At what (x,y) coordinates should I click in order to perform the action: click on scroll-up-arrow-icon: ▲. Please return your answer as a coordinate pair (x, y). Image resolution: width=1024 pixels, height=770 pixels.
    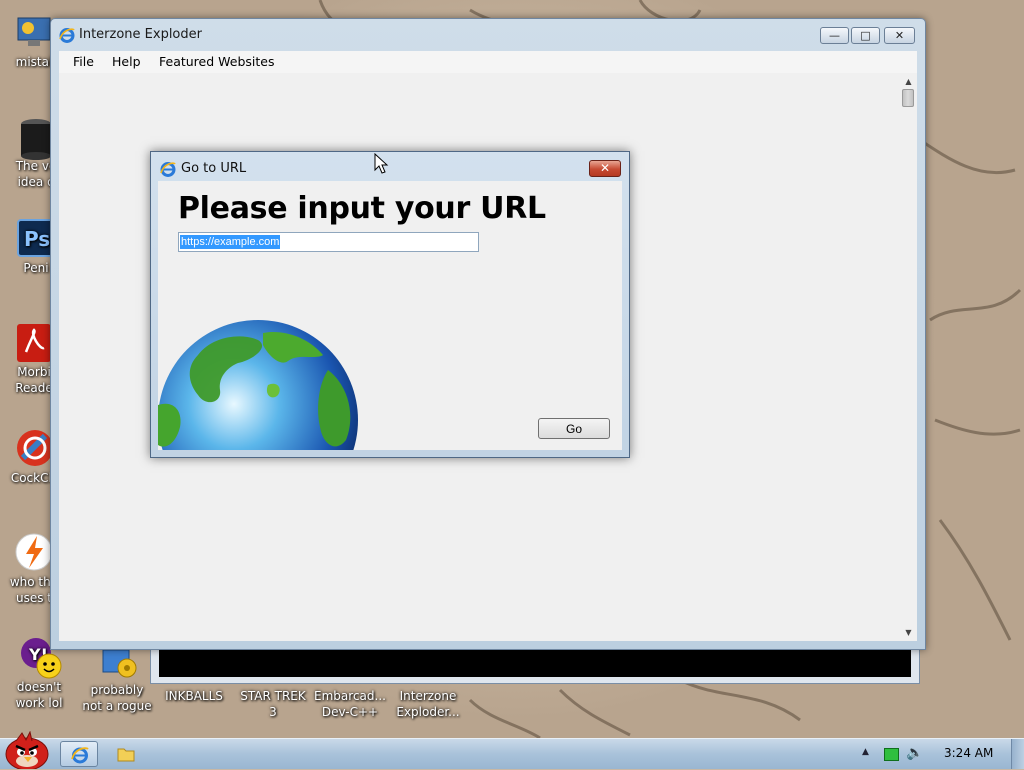
    Looking at the image, I should click on (908, 81).